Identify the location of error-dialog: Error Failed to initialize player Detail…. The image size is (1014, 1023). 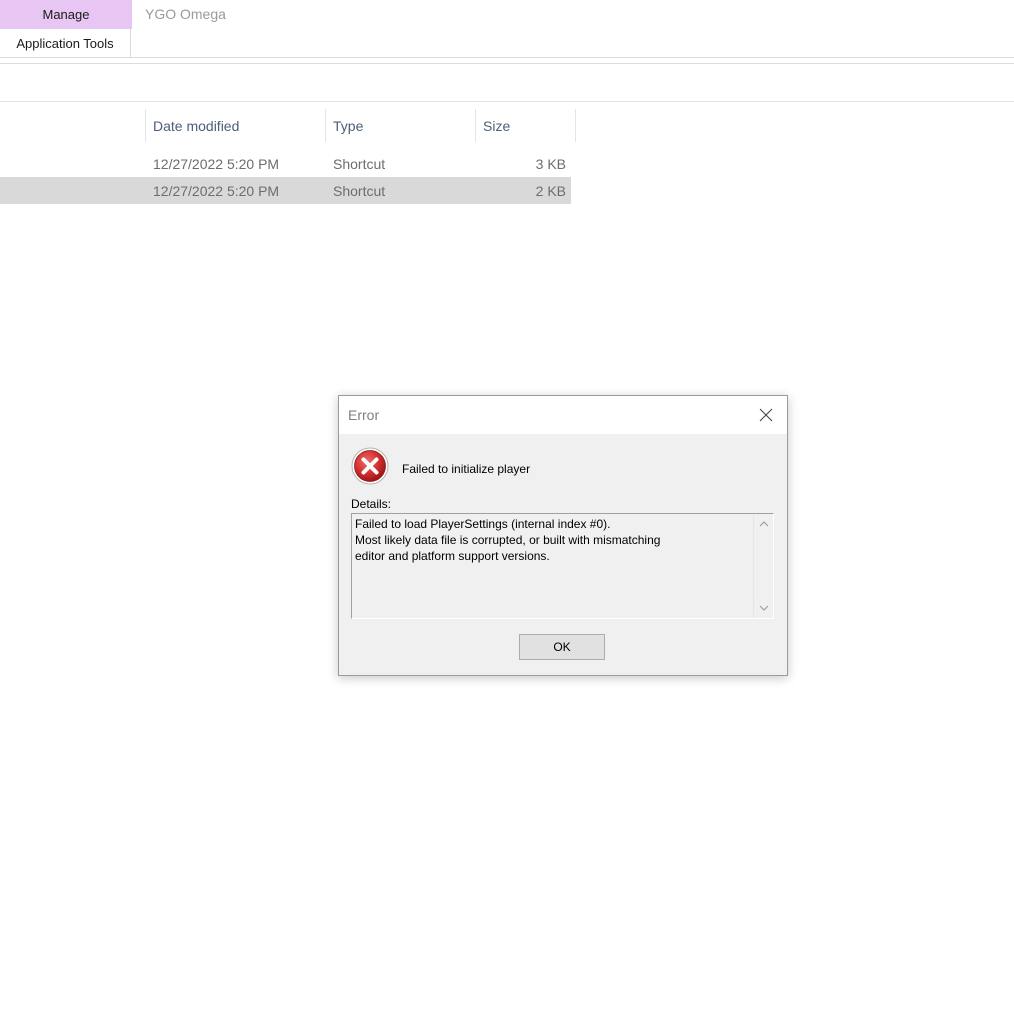
(563, 535).